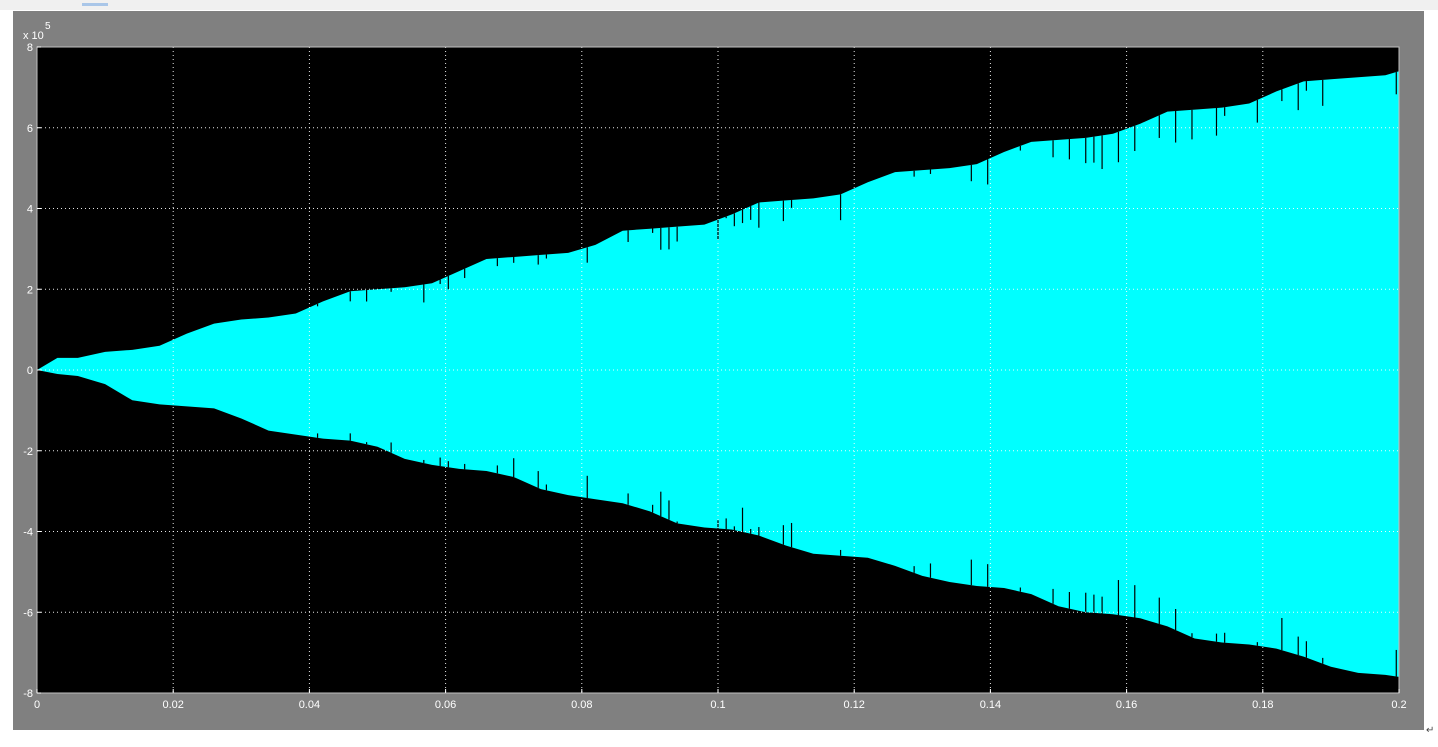 The width and height of the screenshot is (1438, 747). I want to click on y-tick-label: 0, so click(30, 371).